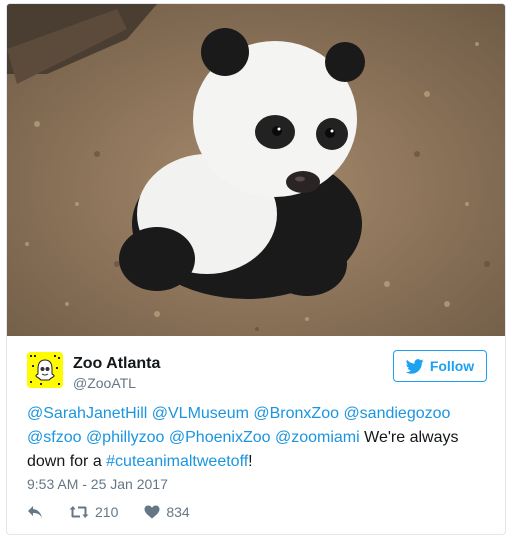 This screenshot has width=516, height=543. I want to click on mention-link: @VLMuseum, so click(200, 413).